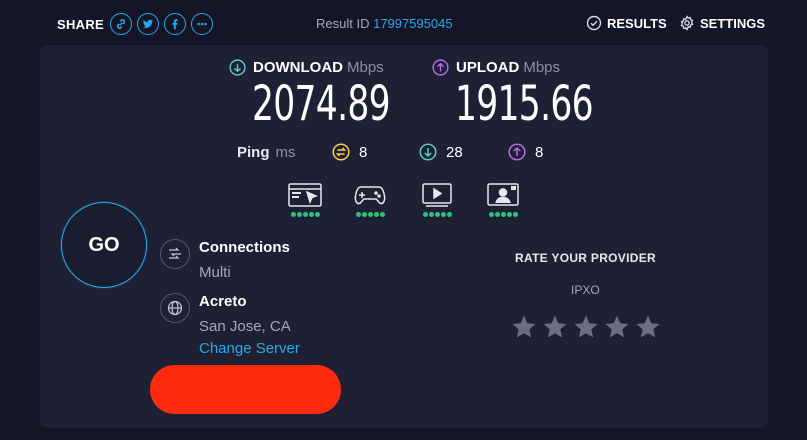  I want to click on star-1-button, so click(524, 327).